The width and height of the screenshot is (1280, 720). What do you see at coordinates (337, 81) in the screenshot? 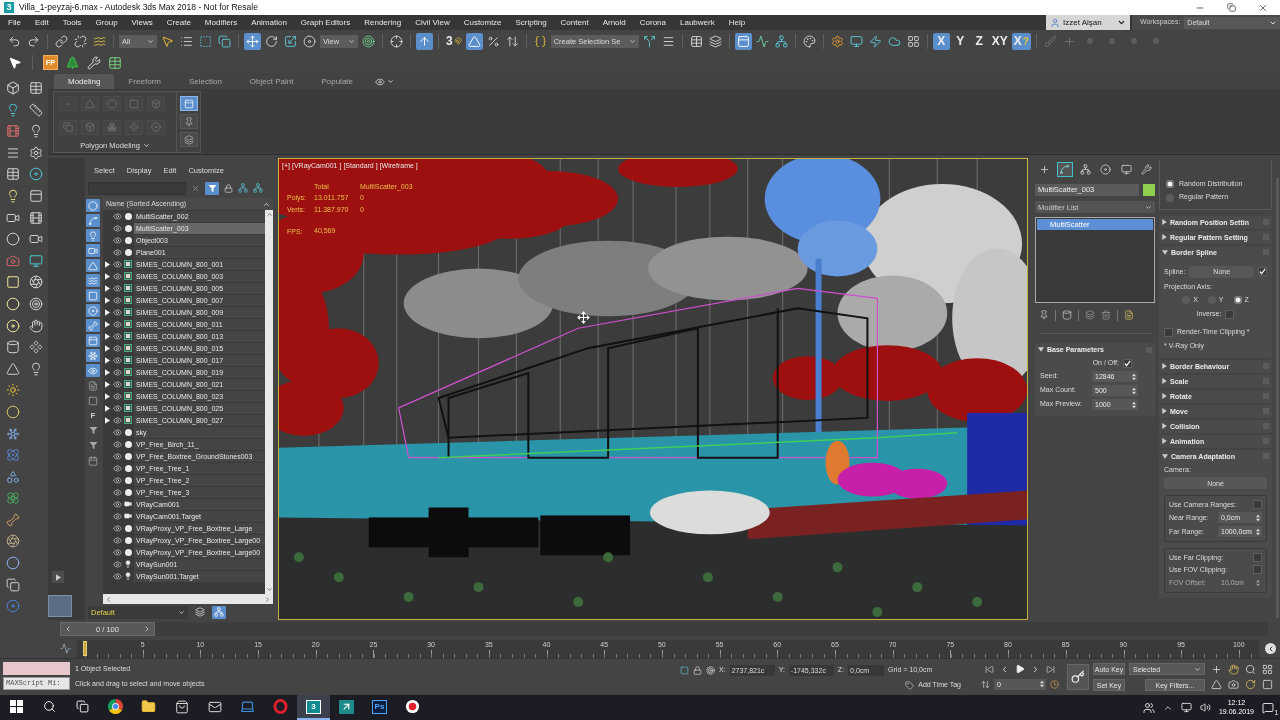
I see `ribbon-tab: Populate` at bounding box center [337, 81].